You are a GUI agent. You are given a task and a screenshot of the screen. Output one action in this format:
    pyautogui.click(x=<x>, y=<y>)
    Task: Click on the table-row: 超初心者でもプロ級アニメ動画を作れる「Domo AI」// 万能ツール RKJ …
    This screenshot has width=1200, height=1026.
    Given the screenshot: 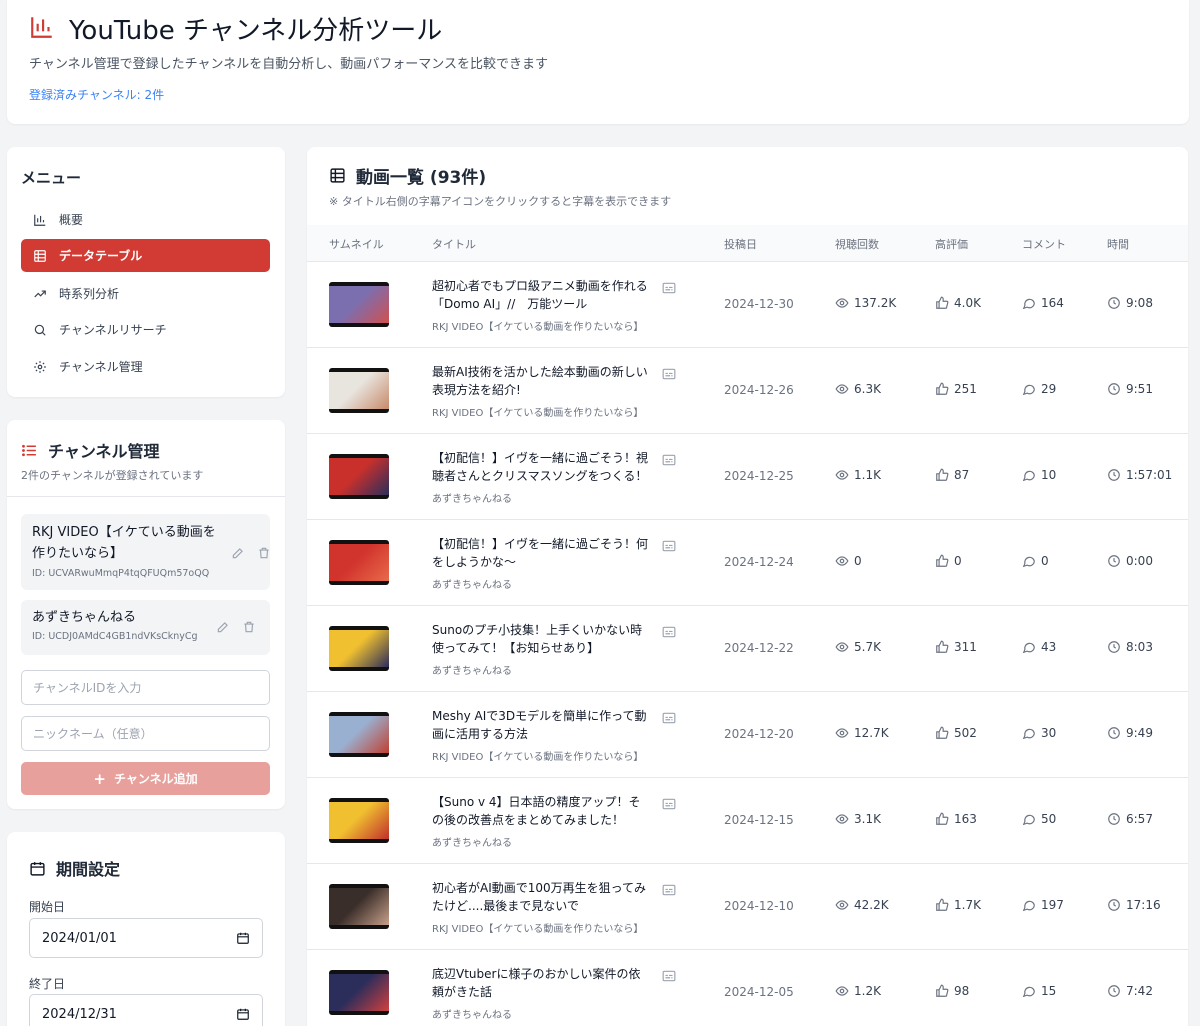 What is the action you would take?
    pyautogui.click(x=747, y=304)
    